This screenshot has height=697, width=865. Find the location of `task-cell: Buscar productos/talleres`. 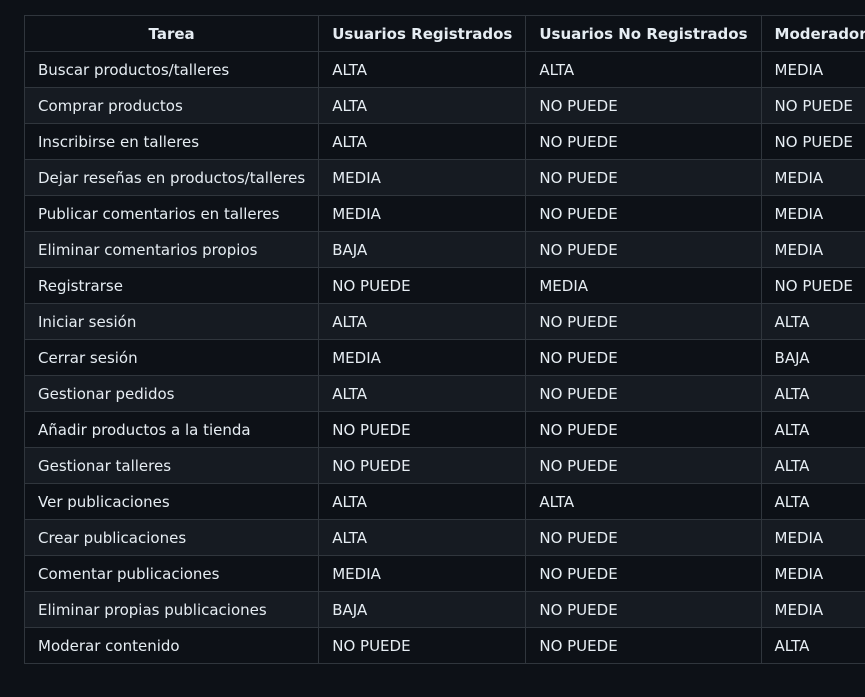

task-cell: Buscar productos/talleres is located at coordinates (171, 69).